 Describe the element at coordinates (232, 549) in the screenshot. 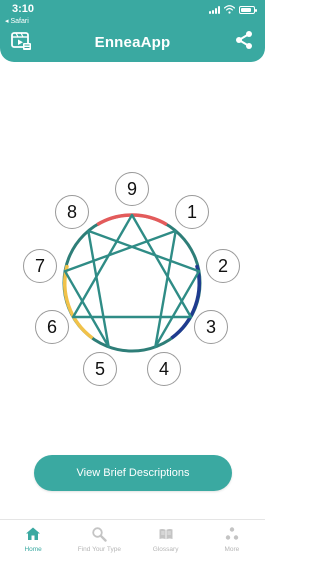

I see `tab-more-label: More` at that location.